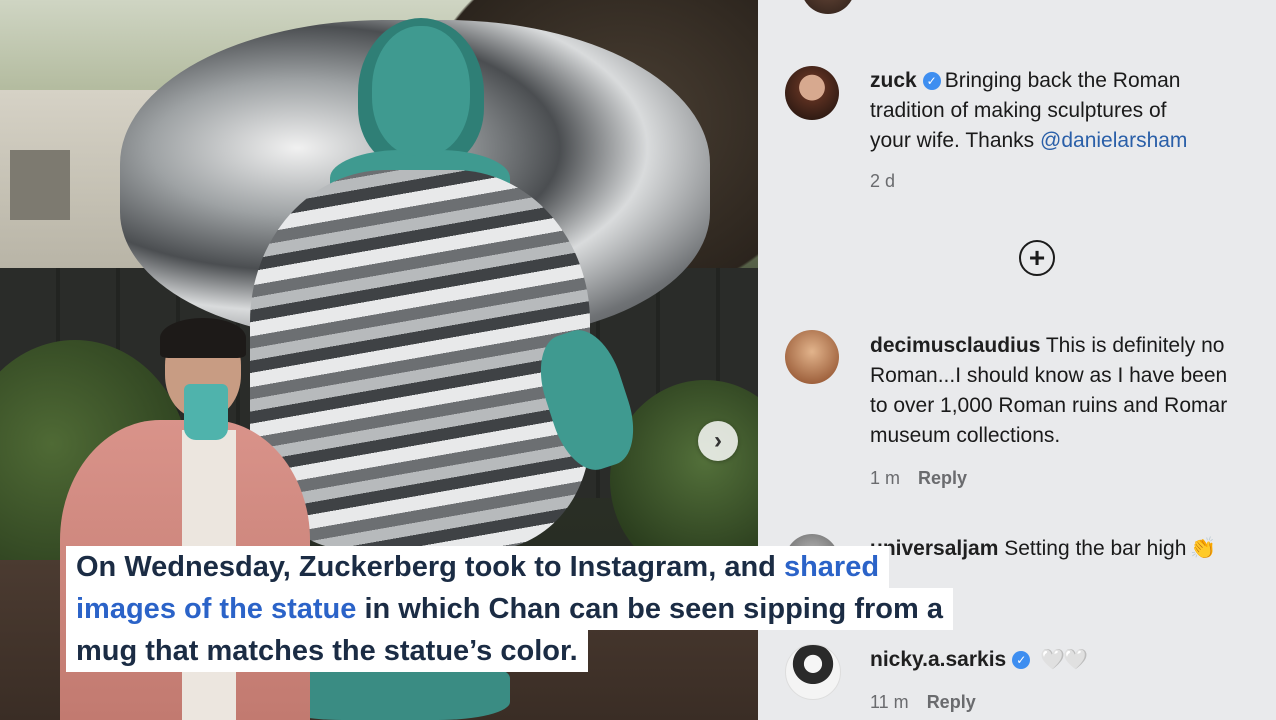  Describe the element at coordinates (893, 80) in the screenshot. I see `username-zuck: zuck` at that location.